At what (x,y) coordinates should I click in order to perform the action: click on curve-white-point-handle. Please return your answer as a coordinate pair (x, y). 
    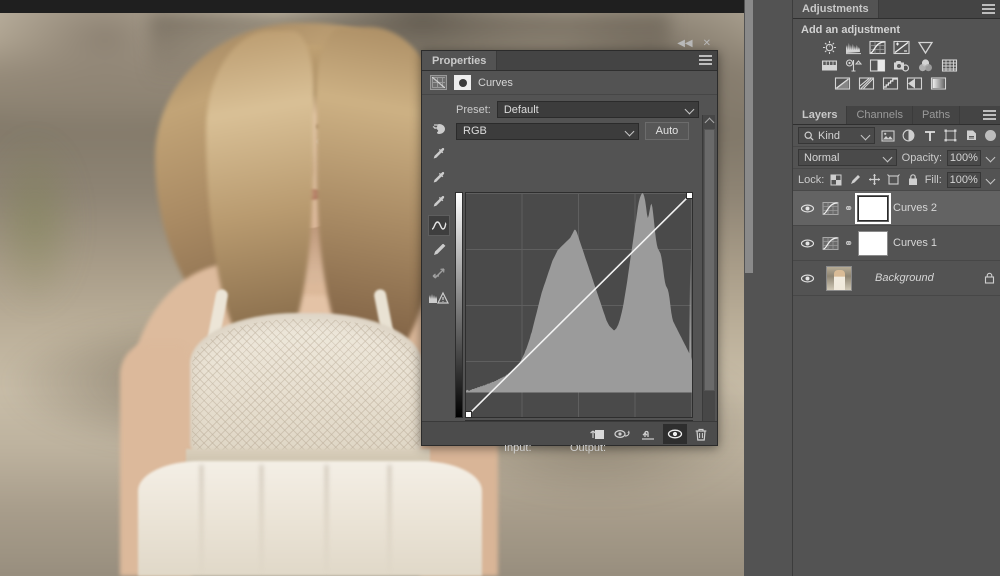
    Looking at the image, I should click on (689, 195).